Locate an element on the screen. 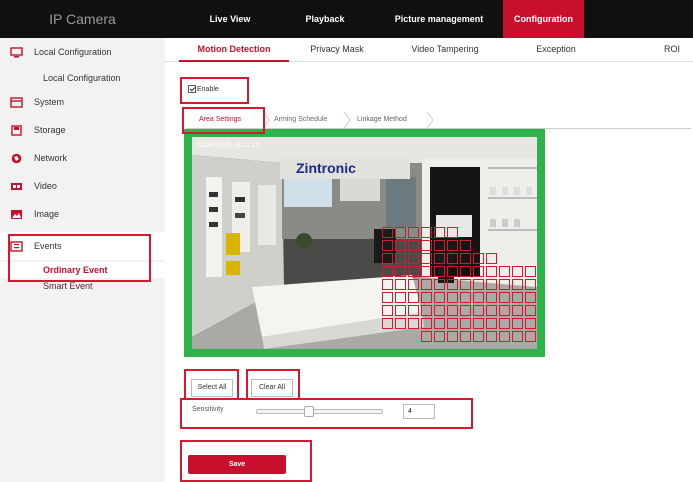 The height and width of the screenshot is (482, 693). sidebar-subitem-local-configuration: Local Configuration is located at coordinates (82, 78).